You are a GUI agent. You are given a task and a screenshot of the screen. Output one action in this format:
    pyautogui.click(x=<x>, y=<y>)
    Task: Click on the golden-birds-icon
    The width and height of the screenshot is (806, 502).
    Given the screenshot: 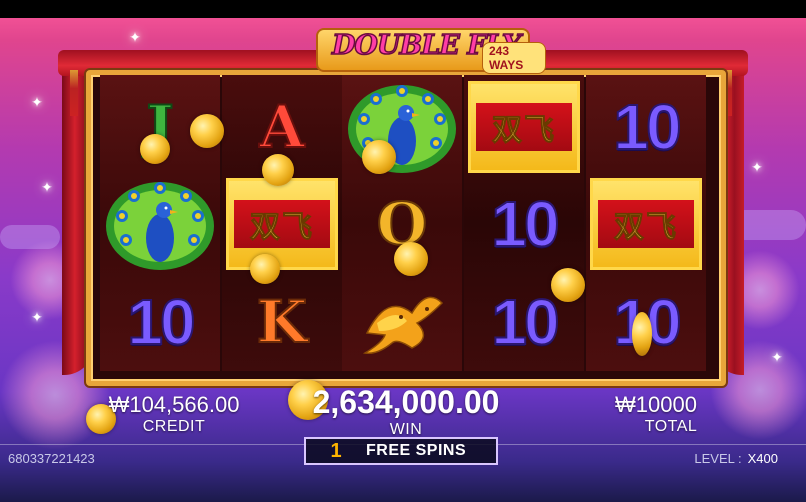 What is the action you would take?
    pyautogui.click(x=403, y=325)
    